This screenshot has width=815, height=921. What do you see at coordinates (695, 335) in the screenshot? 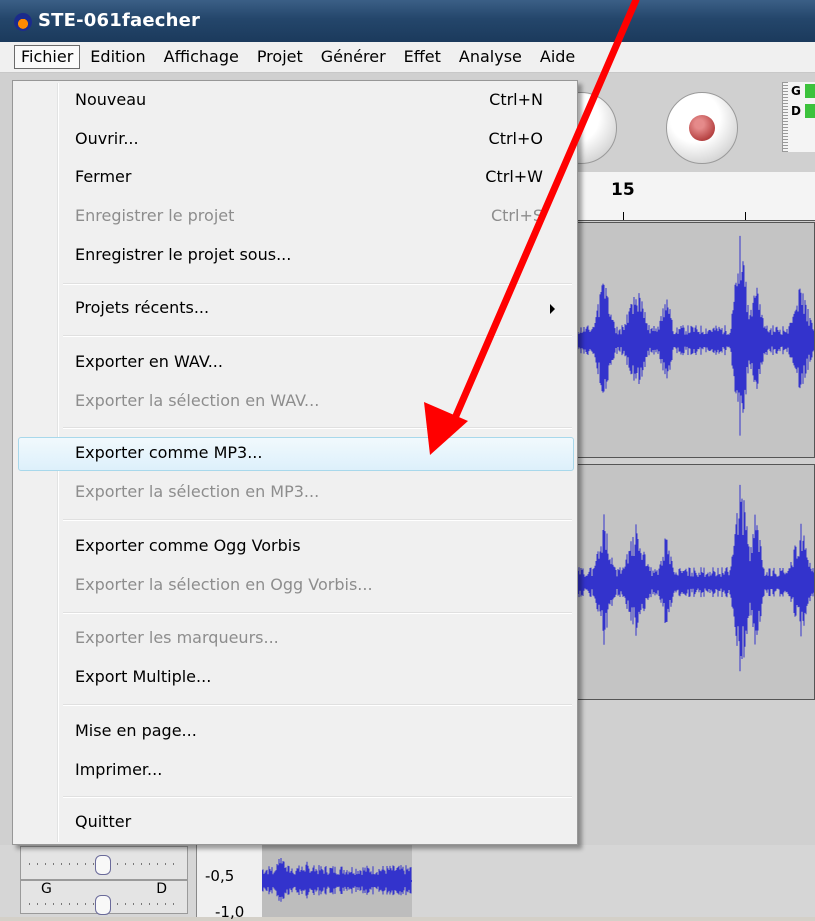
I see `waveform-left` at bounding box center [695, 335].